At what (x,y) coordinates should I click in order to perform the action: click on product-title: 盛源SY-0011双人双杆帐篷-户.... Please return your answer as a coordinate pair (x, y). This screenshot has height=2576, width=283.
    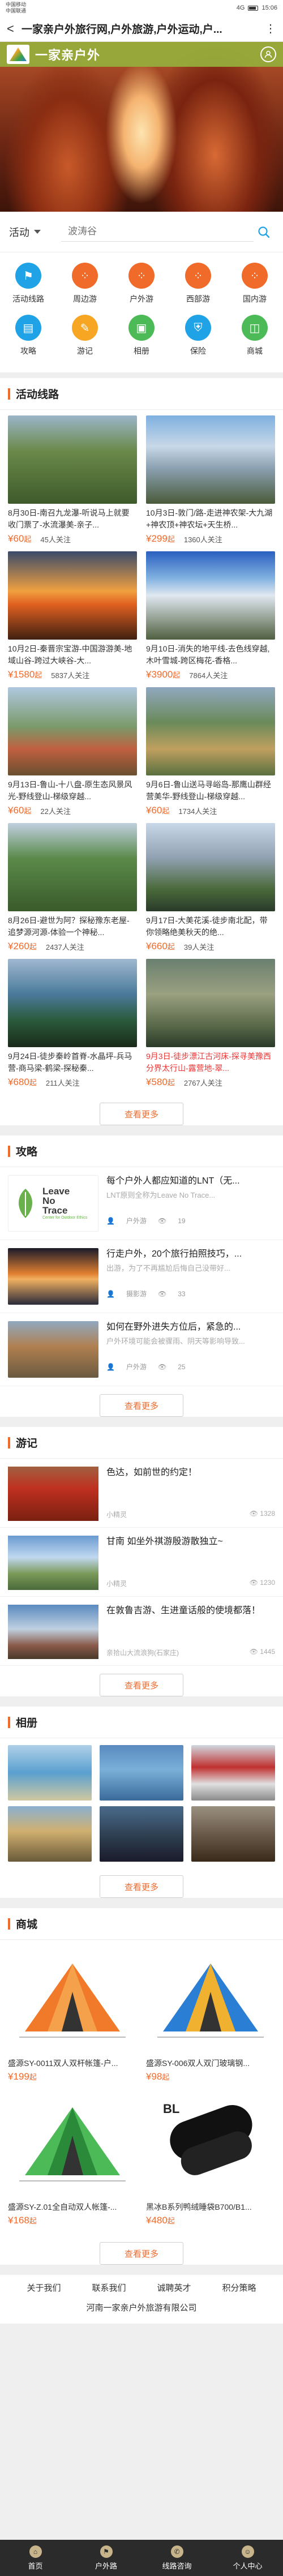
    Looking at the image, I should click on (63, 2063).